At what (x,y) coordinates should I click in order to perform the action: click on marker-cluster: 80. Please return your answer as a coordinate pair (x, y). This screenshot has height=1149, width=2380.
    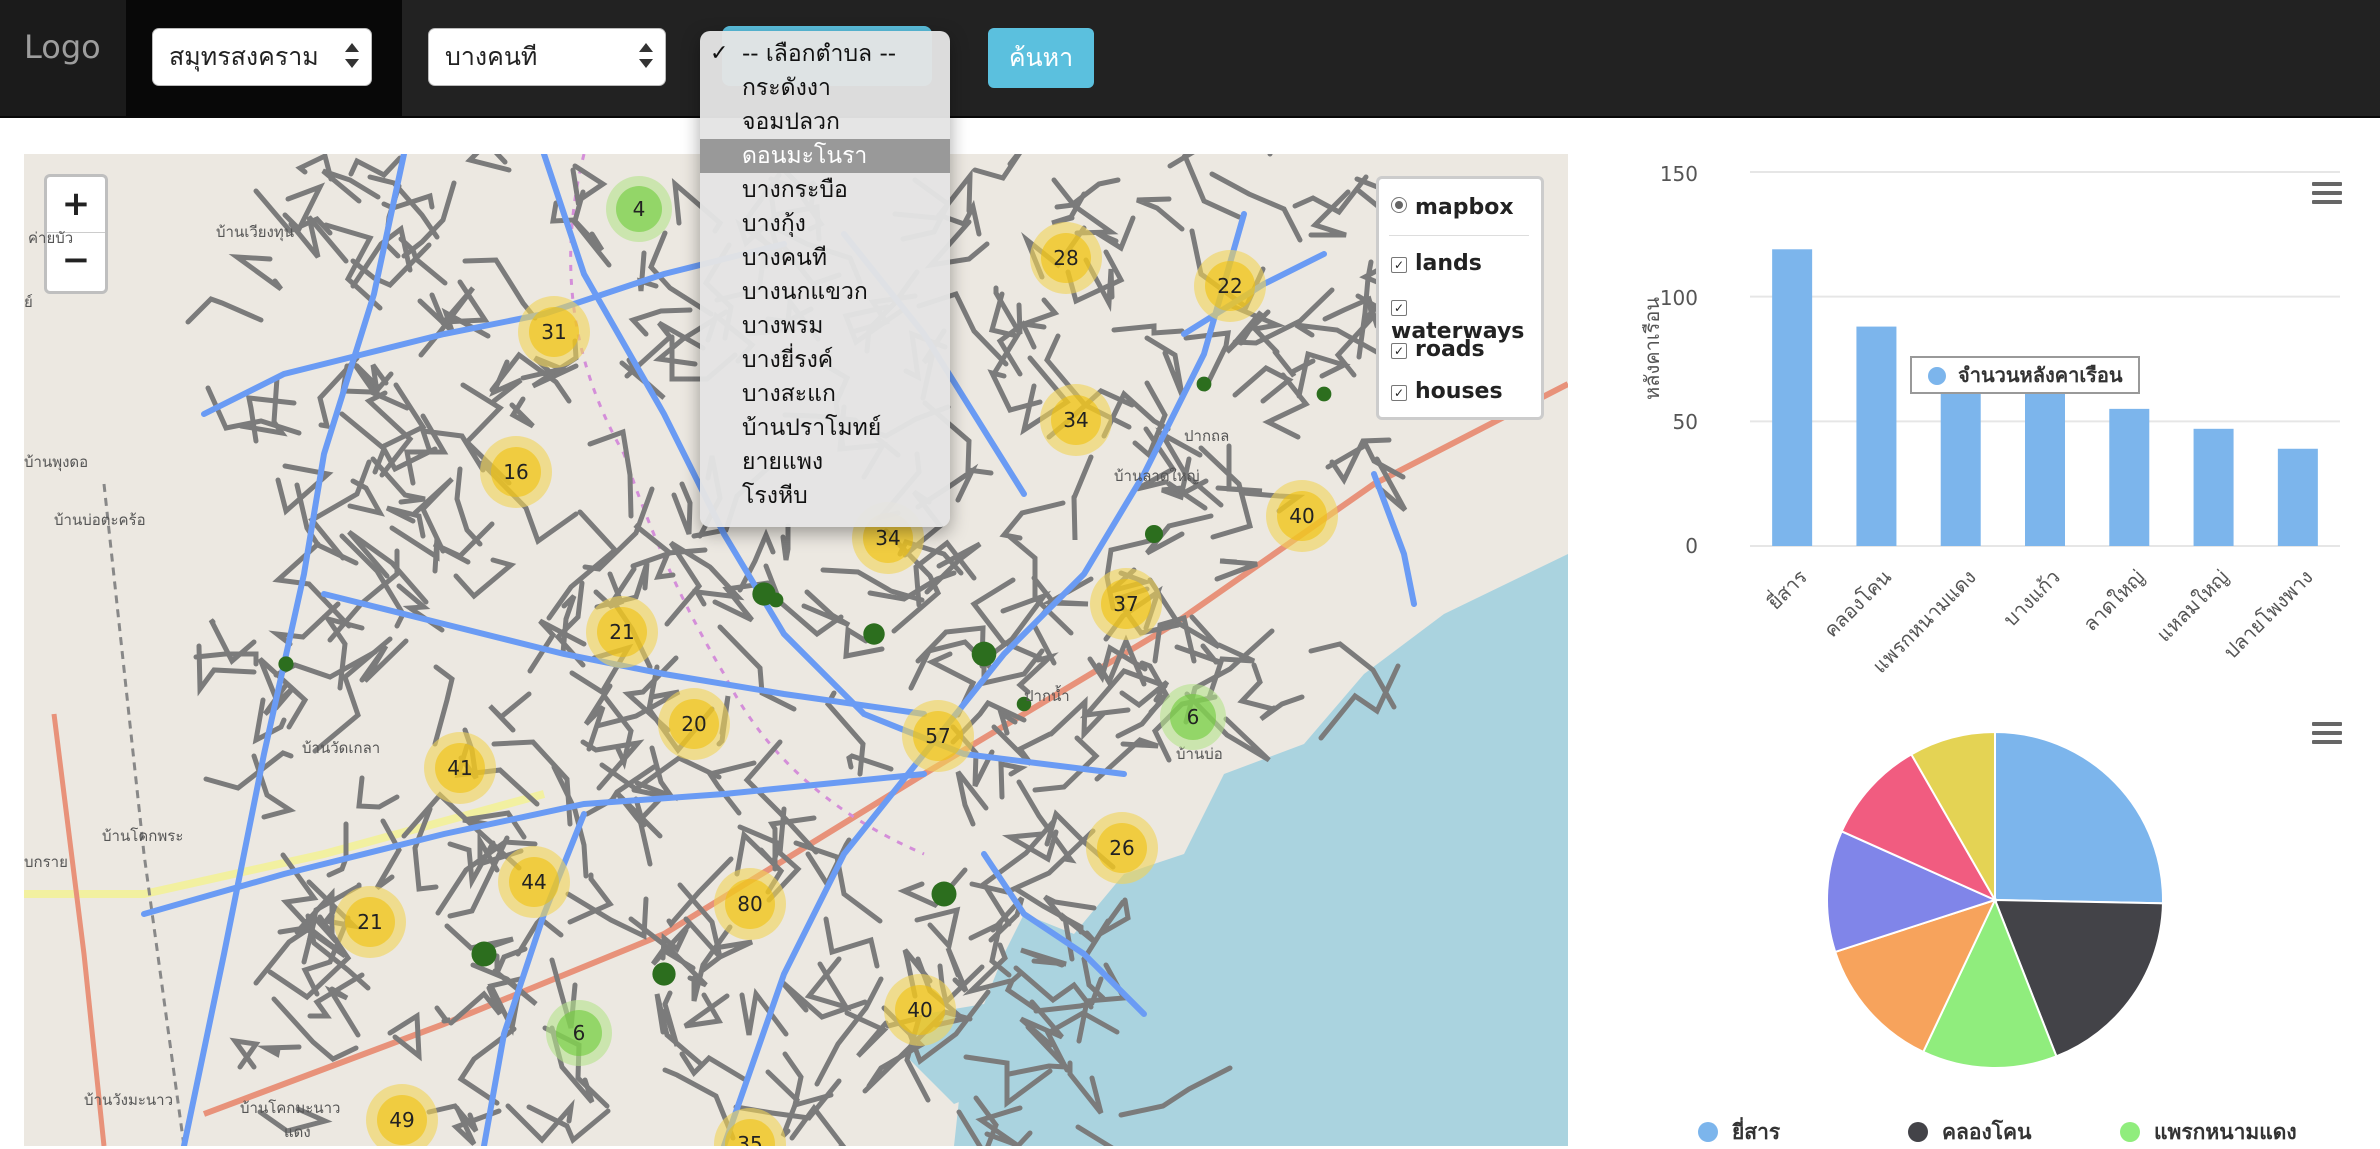
    Looking at the image, I should click on (750, 904).